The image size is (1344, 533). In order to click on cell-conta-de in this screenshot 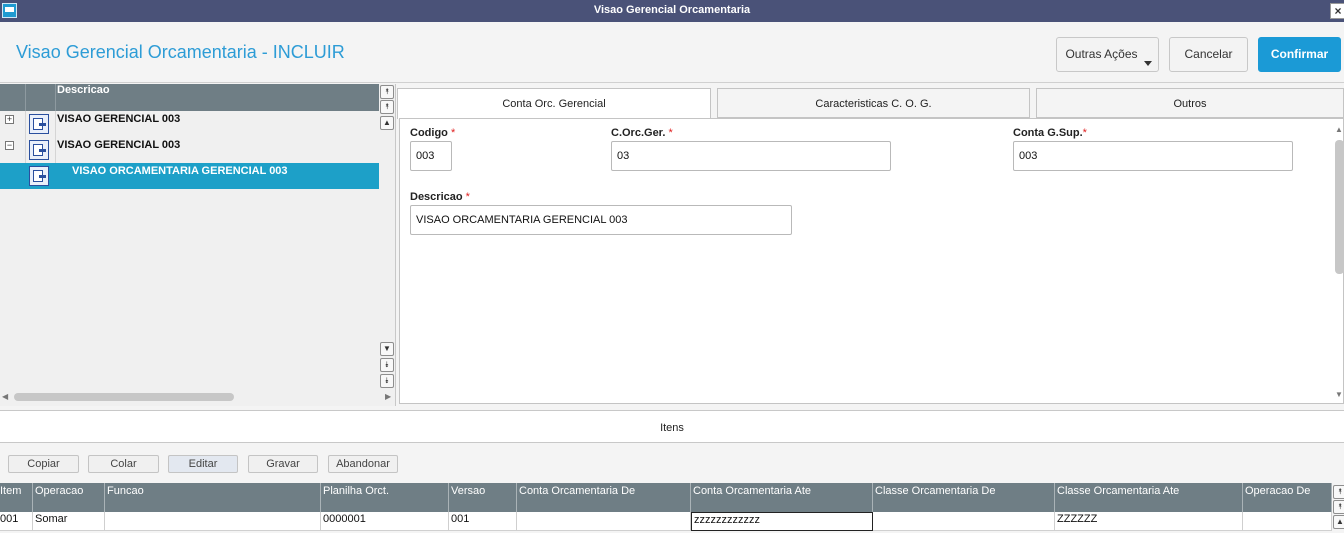, I will do `click(604, 521)`.